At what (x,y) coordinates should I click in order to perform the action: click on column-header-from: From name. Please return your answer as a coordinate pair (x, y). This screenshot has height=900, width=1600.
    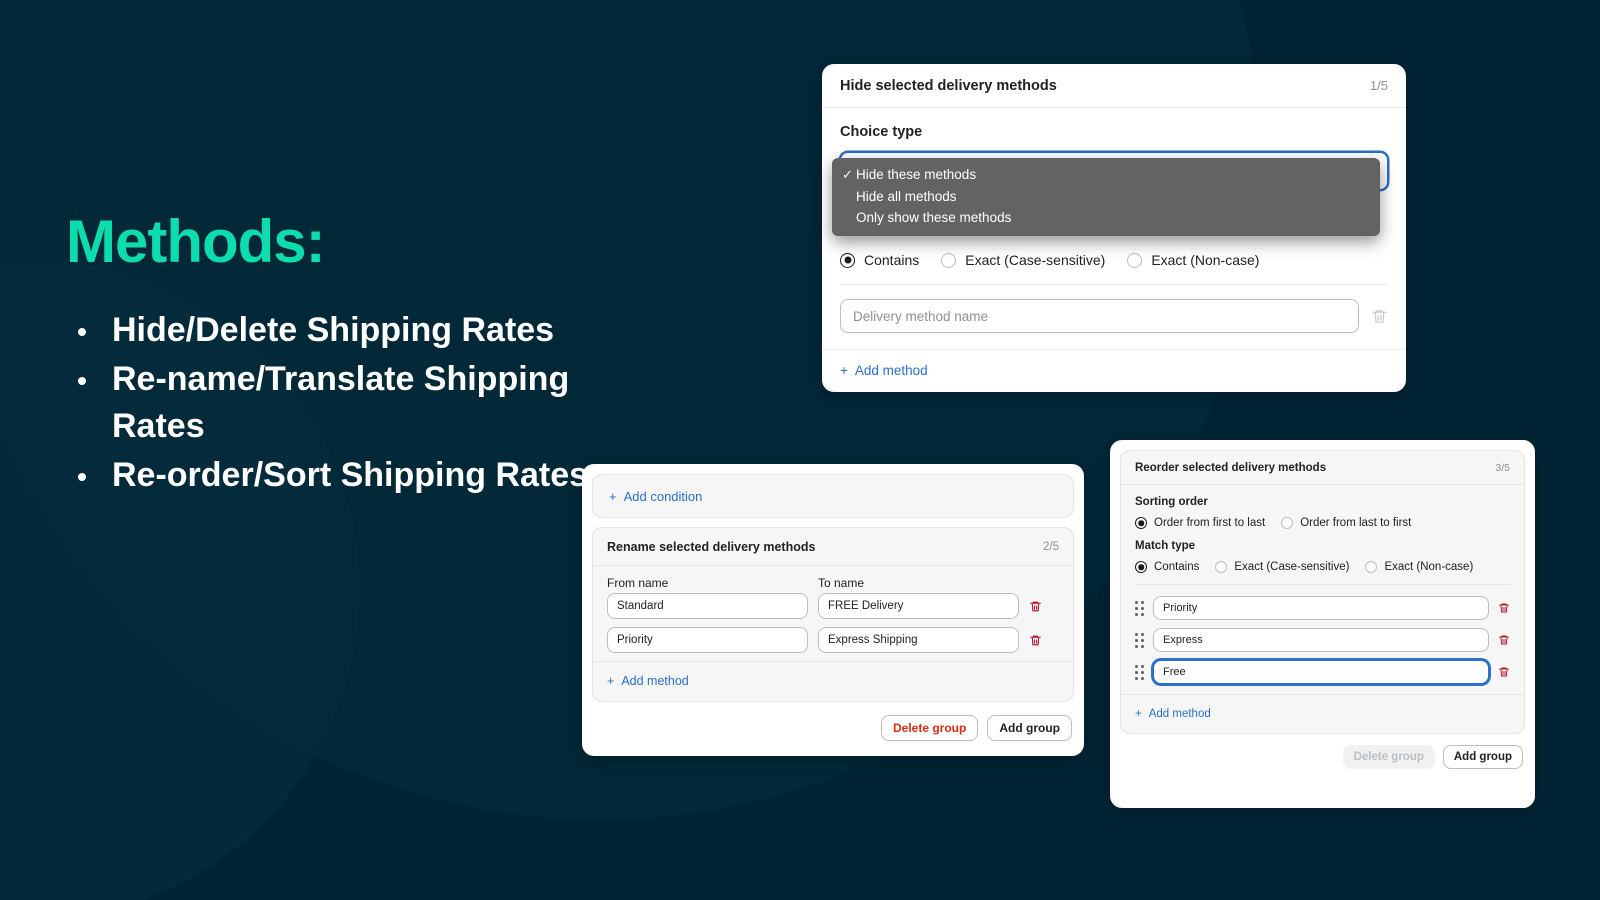
    Looking at the image, I should click on (638, 583).